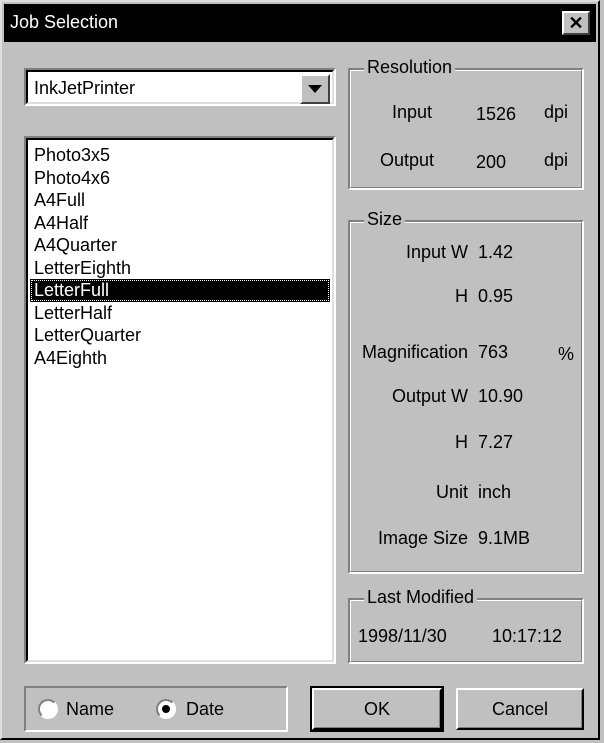 The height and width of the screenshot is (743, 604). I want to click on last-modified-date: 1998/11/30, so click(402, 636).